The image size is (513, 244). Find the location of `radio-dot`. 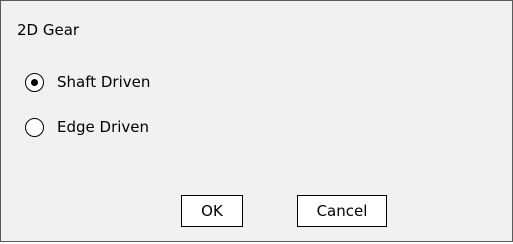

radio-dot is located at coordinates (34, 82).